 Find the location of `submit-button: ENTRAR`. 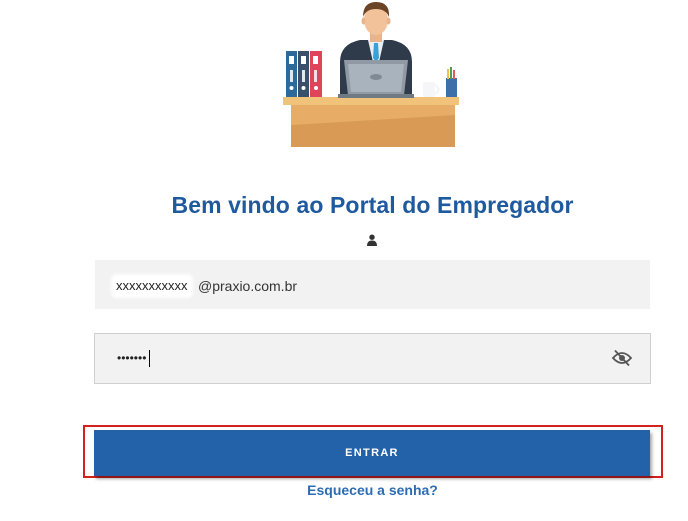

submit-button: ENTRAR is located at coordinates (372, 453).